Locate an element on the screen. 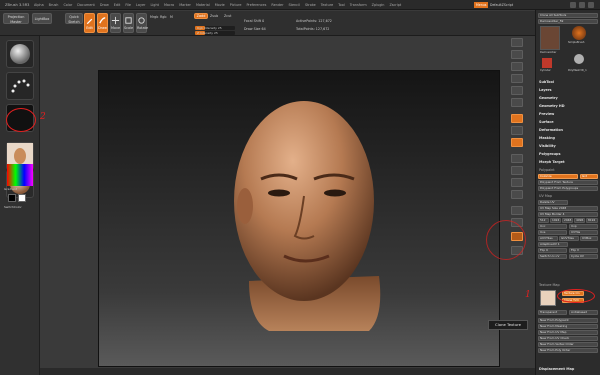 This screenshot has height=375, width=600. uvbox-button: UVBox is located at coordinates (589, 238).